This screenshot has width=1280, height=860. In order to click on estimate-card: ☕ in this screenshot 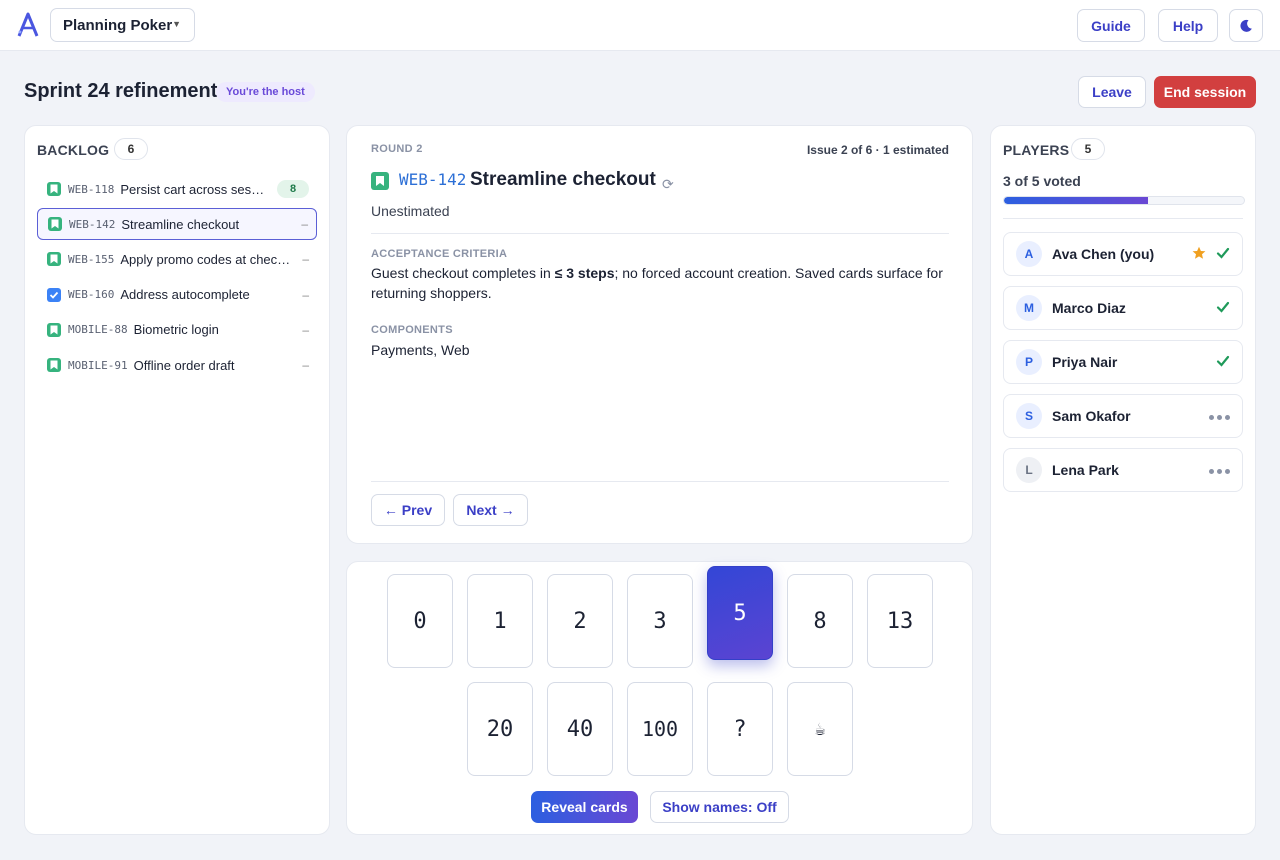, I will do `click(820, 729)`.